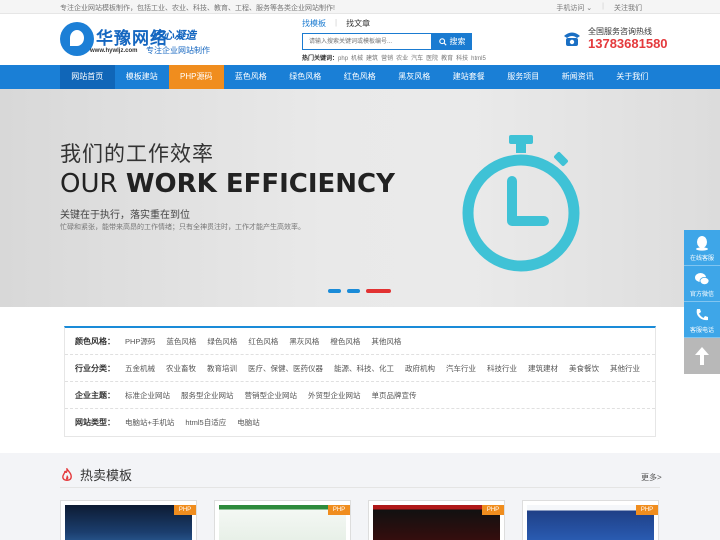  I want to click on filter-option: 五金机械, so click(140, 368).